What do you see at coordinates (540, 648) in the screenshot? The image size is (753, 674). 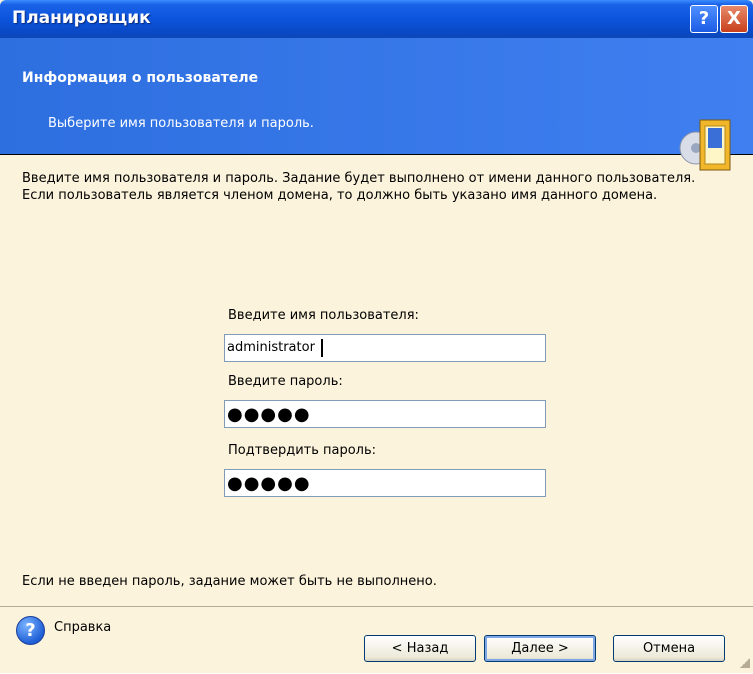 I see `next-button: Далее >` at bounding box center [540, 648].